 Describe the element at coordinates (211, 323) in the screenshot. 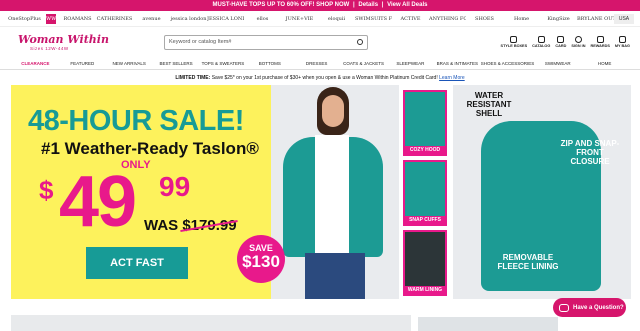

I see `next-banner-left` at that location.